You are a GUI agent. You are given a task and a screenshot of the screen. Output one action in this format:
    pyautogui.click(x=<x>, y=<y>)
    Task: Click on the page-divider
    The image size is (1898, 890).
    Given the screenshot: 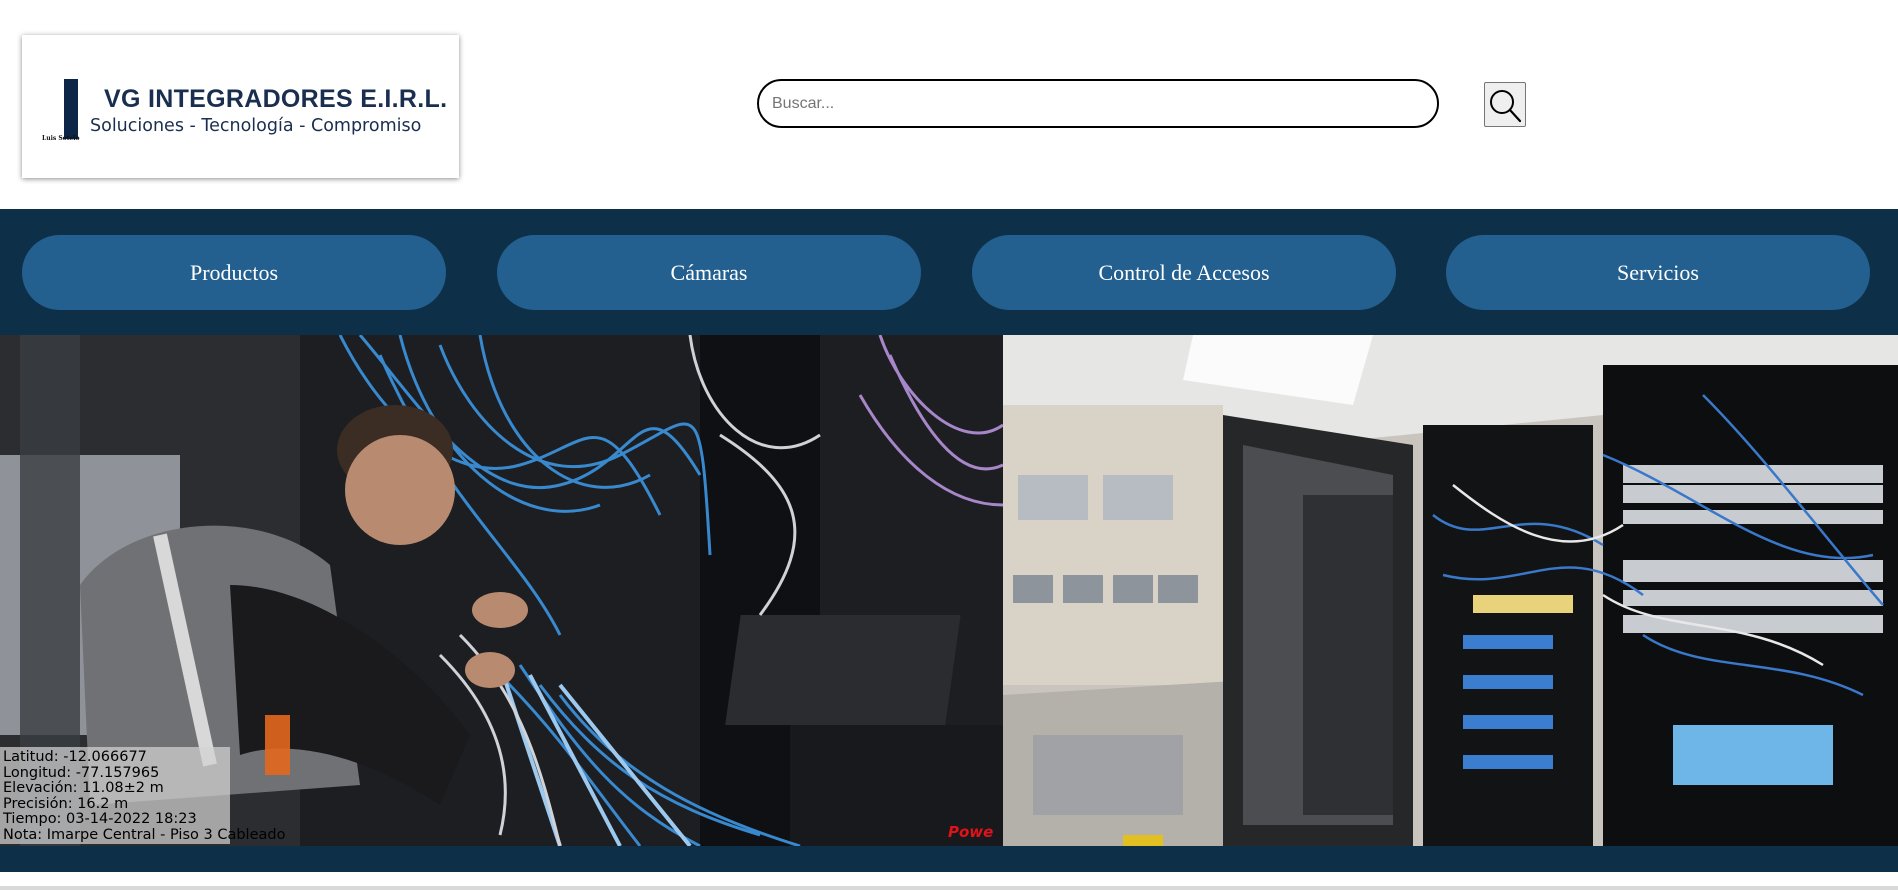 What is the action you would take?
    pyautogui.click(x=949, y=888)
    